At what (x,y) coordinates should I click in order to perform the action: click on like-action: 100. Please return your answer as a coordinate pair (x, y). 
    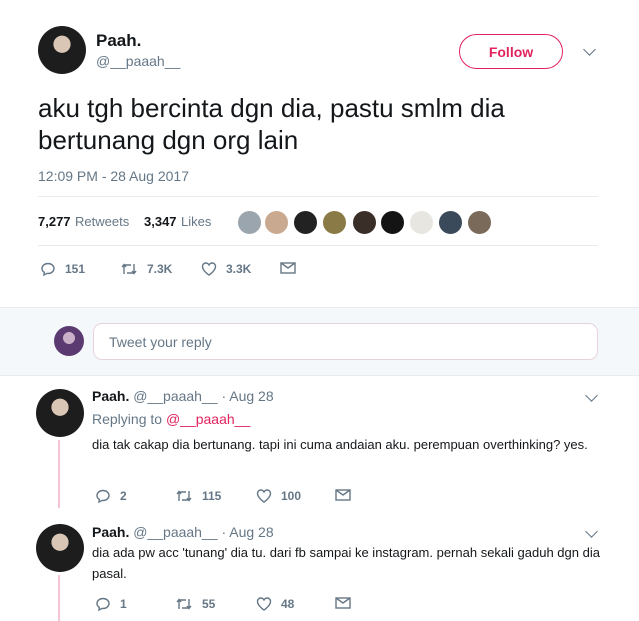
    Looking at the image, I should click on (278, 496).